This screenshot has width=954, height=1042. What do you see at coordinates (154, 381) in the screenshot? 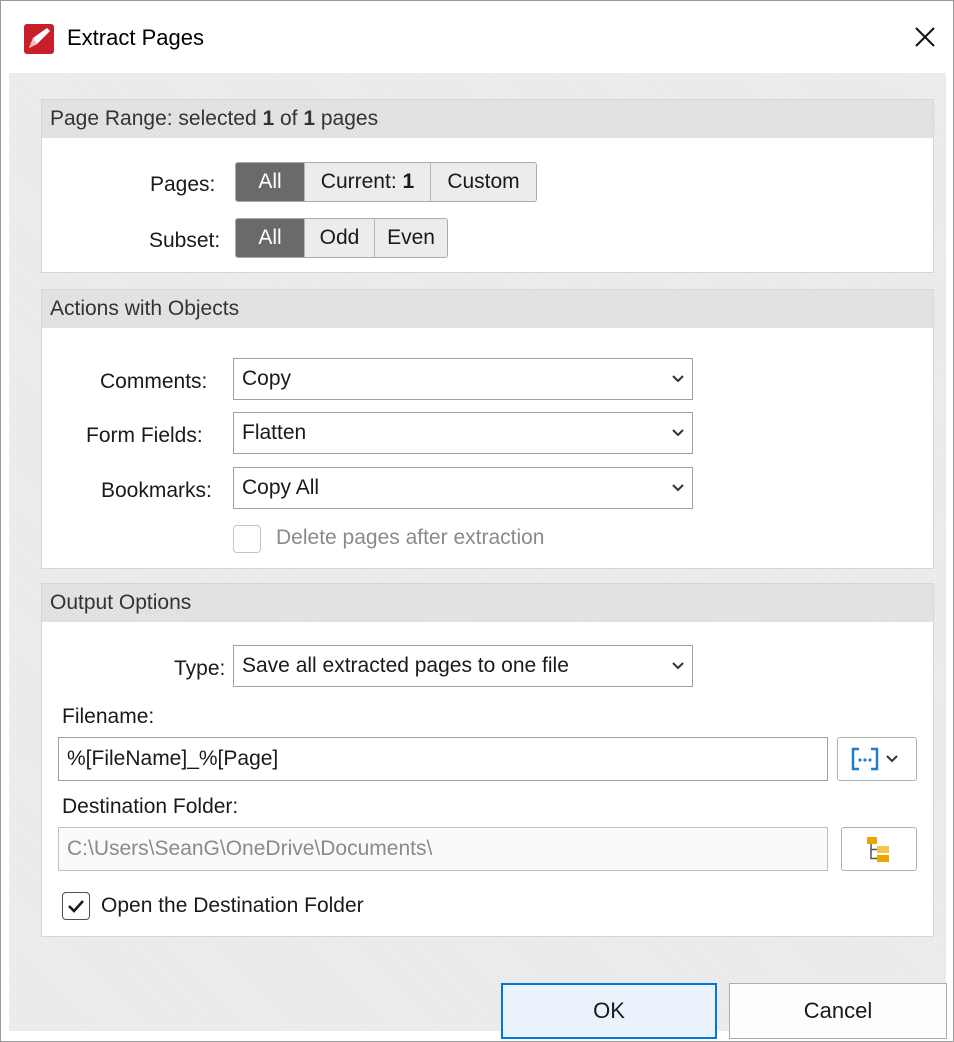
I see `comments-label: Comments:` at bounding box center [154, 381].